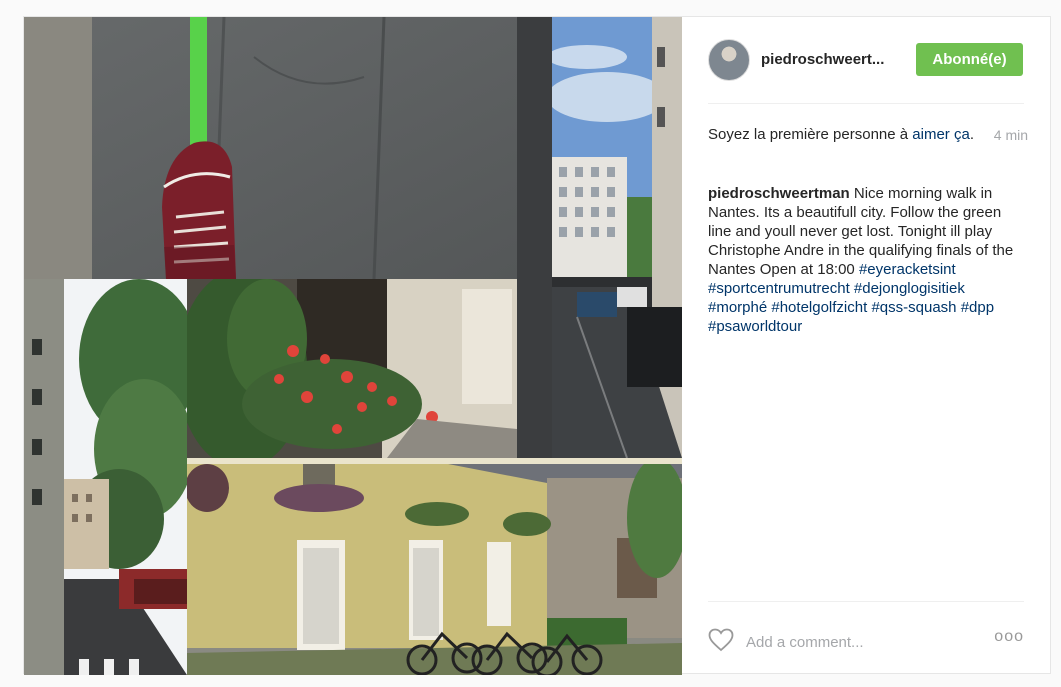 This screenshot has width=1061, height=687. What do you see at coordinates (599, 237) in the screenshot?
I see `photo-street-tile` at bounding box center [599, 237].